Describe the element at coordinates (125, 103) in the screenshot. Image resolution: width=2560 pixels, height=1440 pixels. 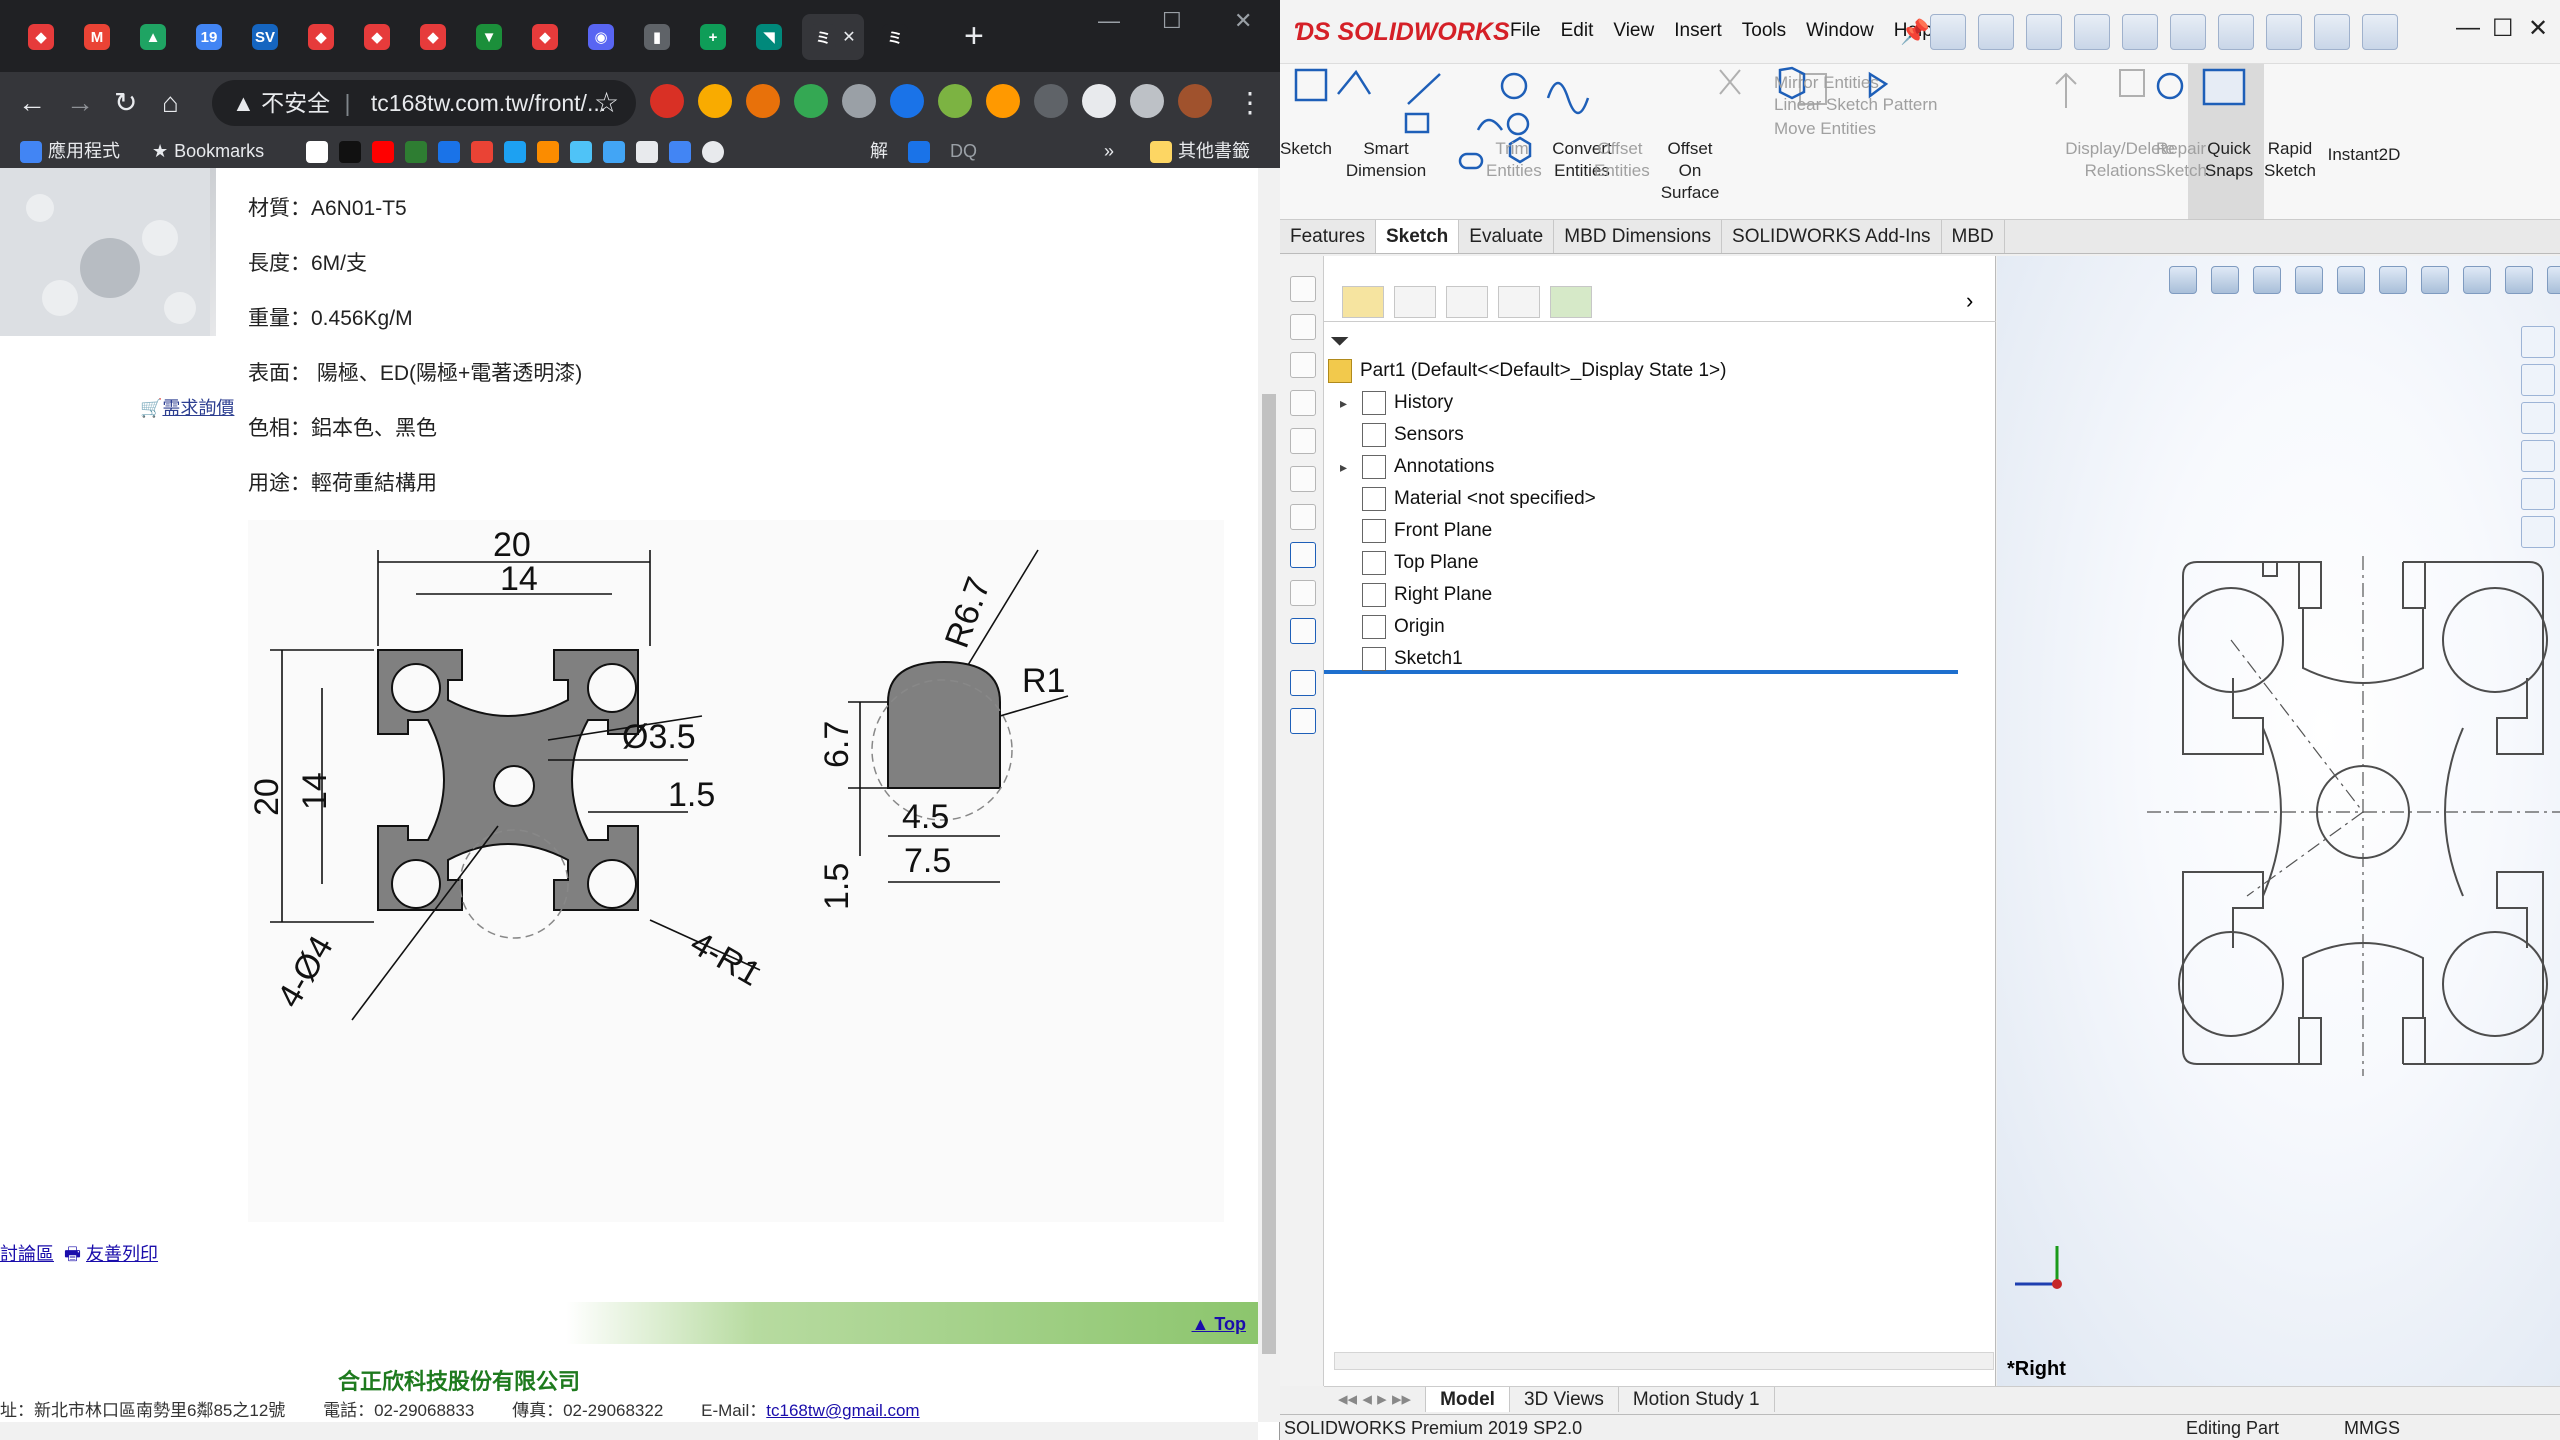
I see `reload-icon: ↻` at that location.